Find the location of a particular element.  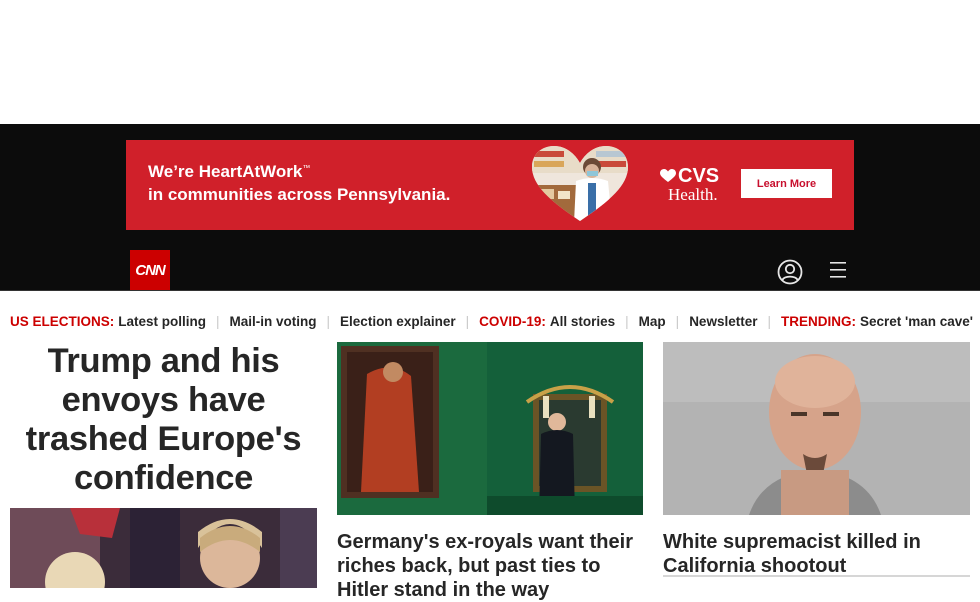

cvs-health-logo: CVS Health. is located at coordinates (689, 184).